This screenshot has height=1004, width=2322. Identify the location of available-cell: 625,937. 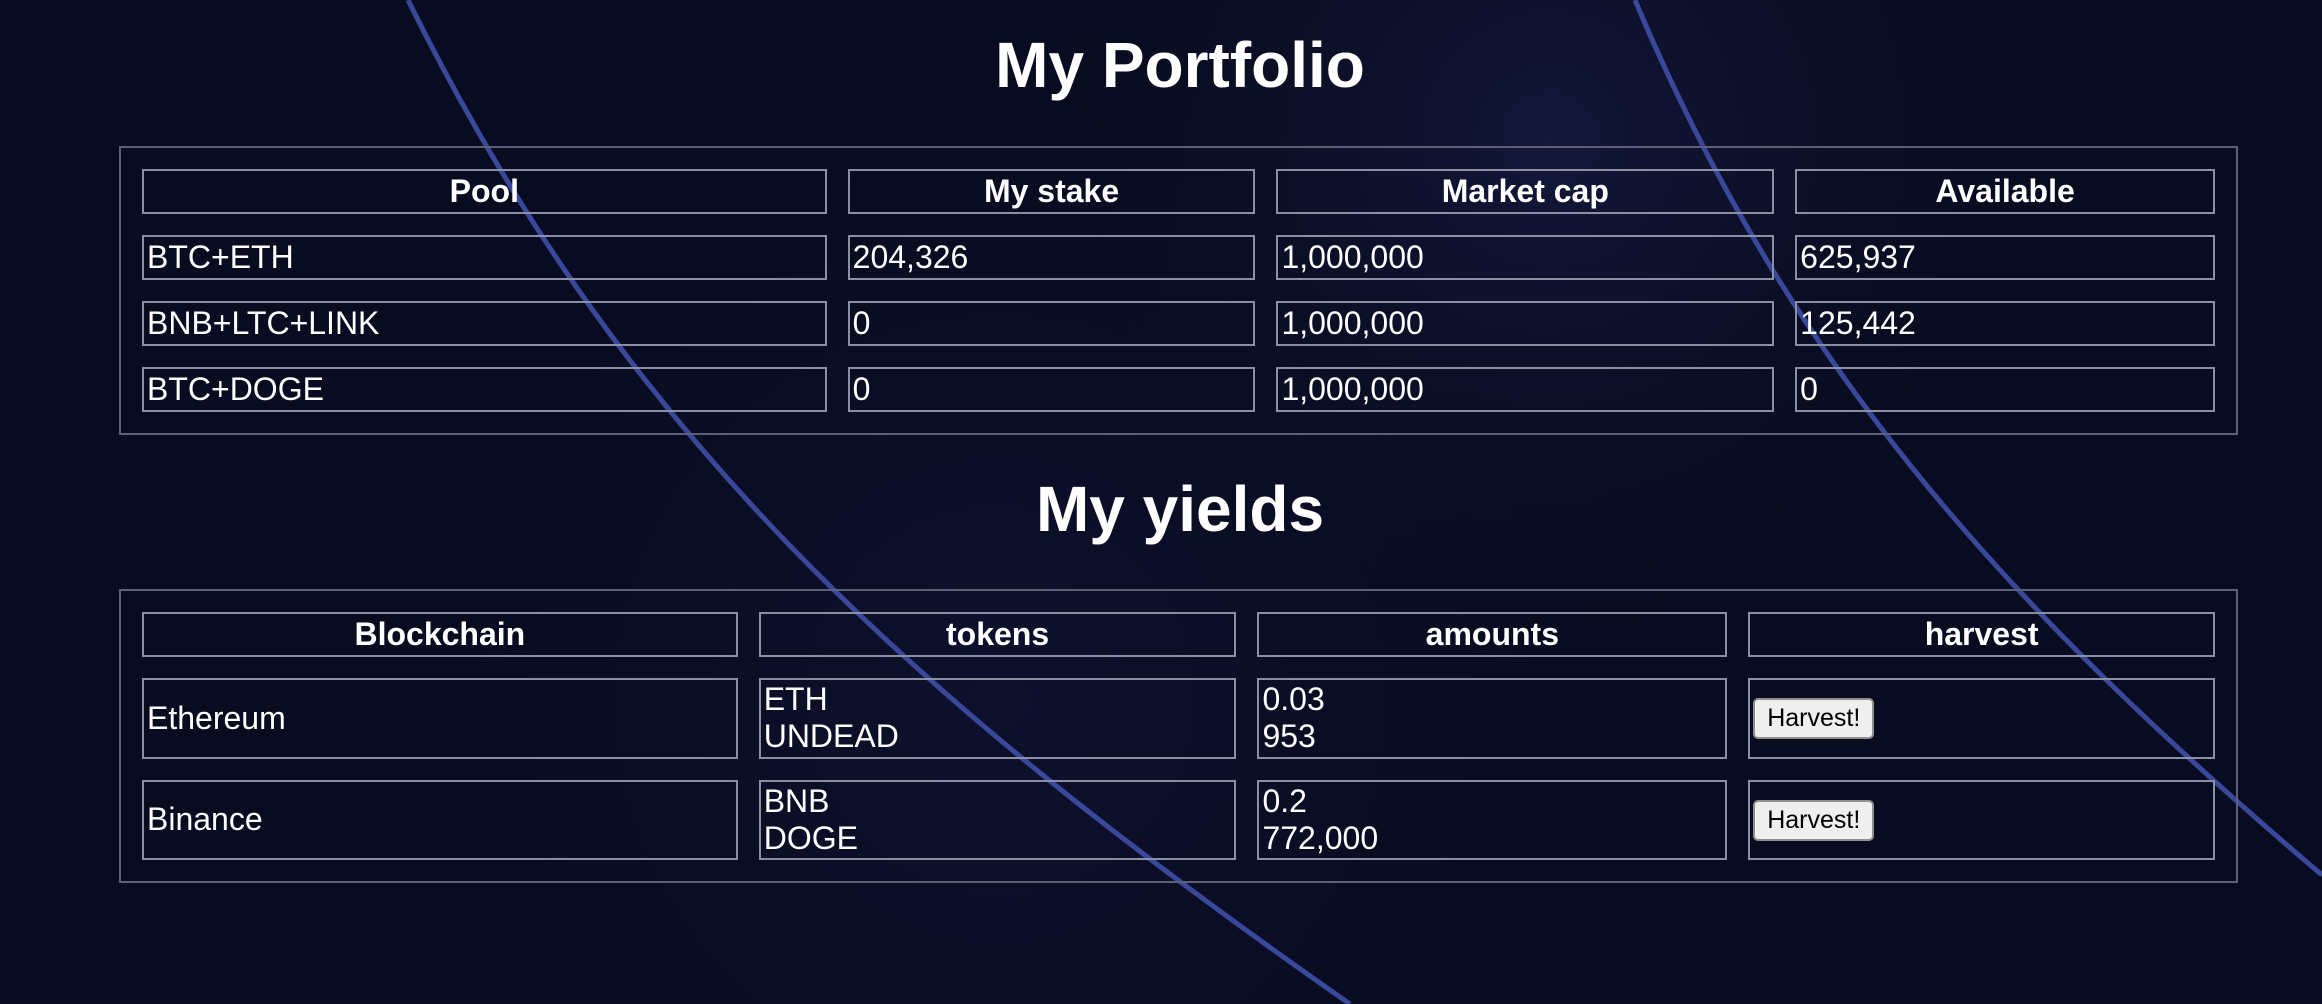
(2005, 257).